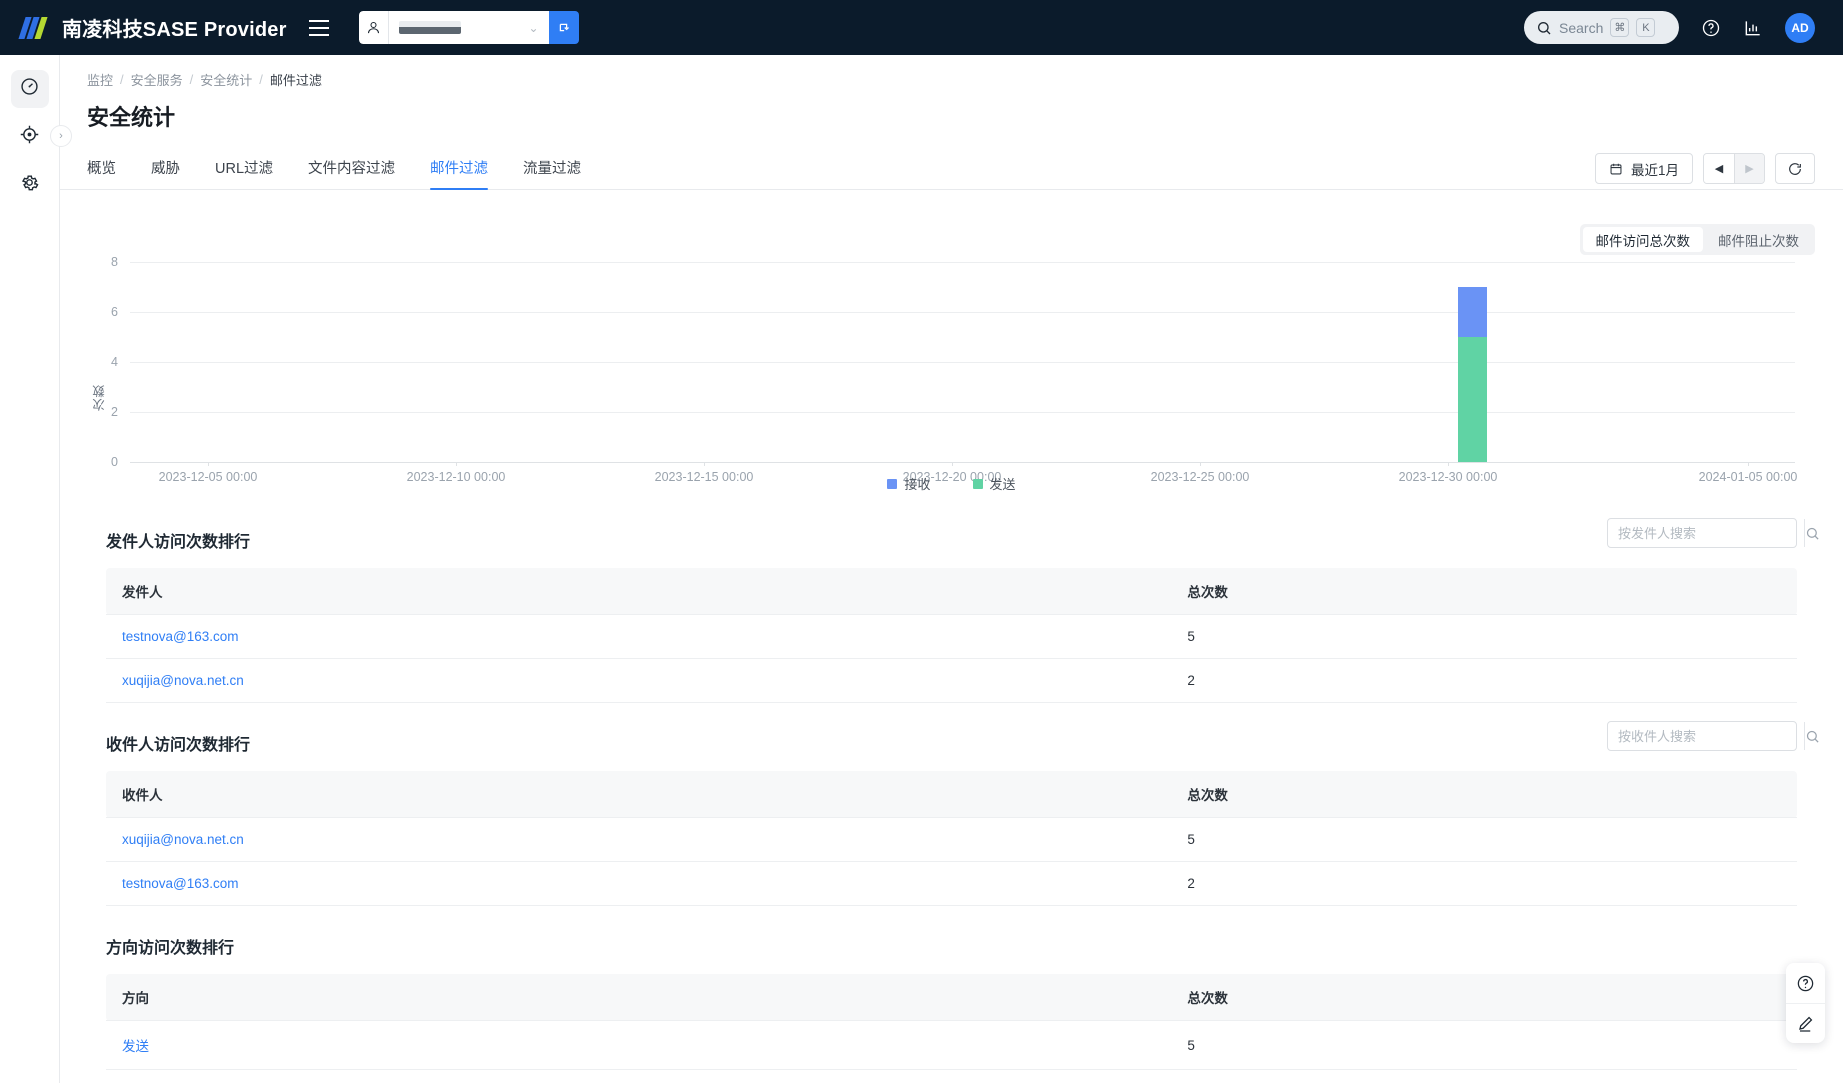 Image resolution: width=1843 pixels, height=1083 pixels. I want to click on column-sender: 发件人, so click(639, 591).